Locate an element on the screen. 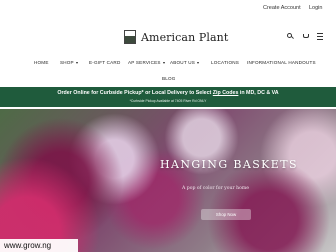 This screenshot has width=336, height=252. nav-item-e-gift-card: E-GIFT CARD is located at coordinates (104, 62).